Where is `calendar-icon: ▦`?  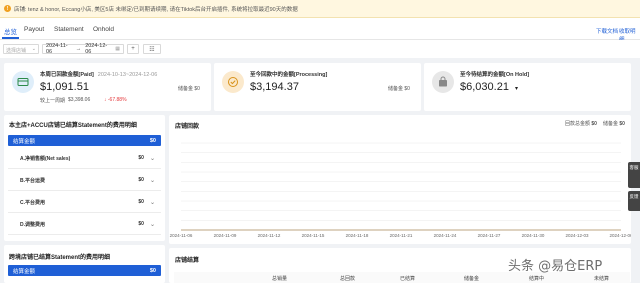
calendar-icon: ▦ is located at coordinates (117, 49).